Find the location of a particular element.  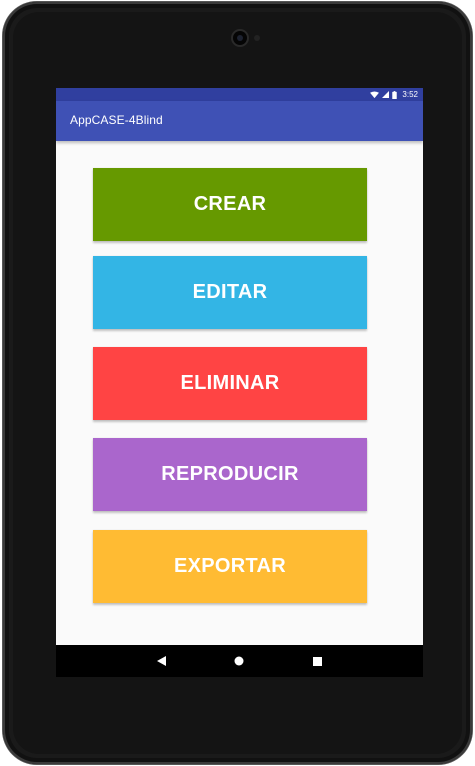

back-icon is located at coordinates (161, 661).